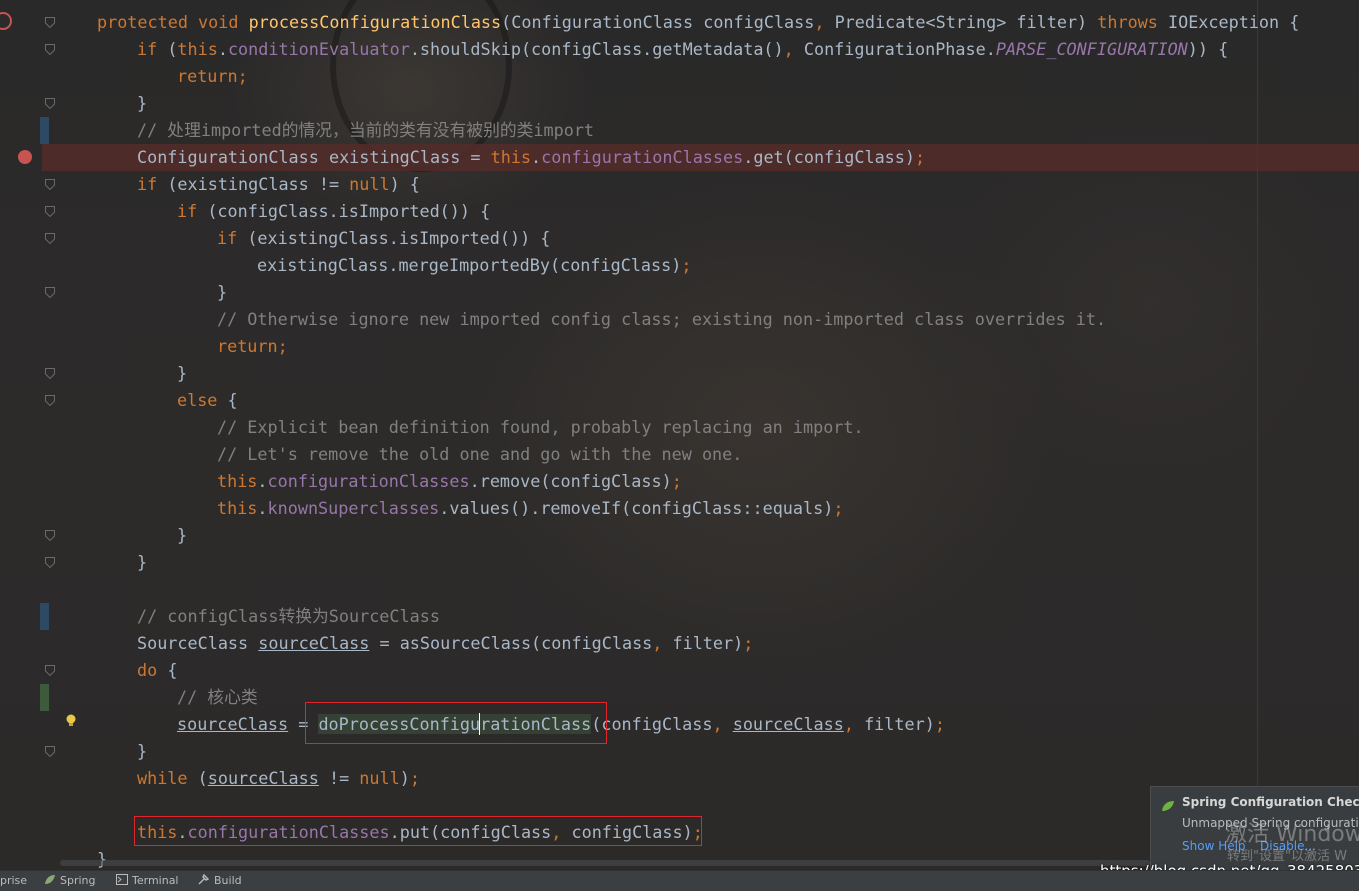 The image size is (1359, 891). I want to click on code-token: // 处理imported的情况，当前的类有没有被别的类import, so click(366, 130).